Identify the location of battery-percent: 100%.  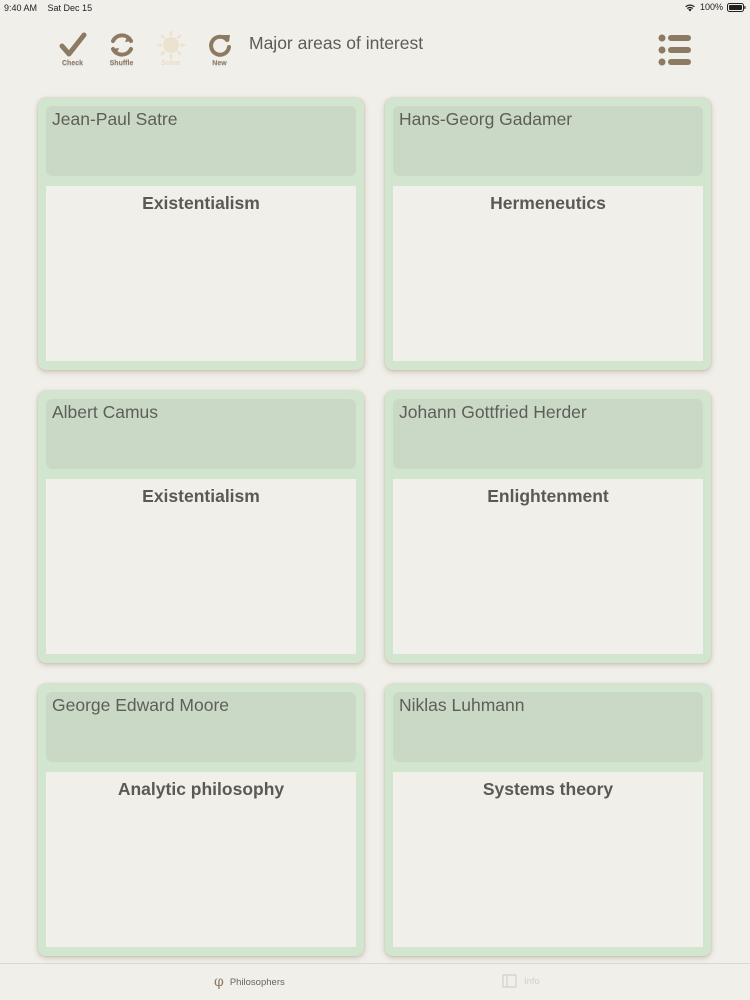
(711, 7).